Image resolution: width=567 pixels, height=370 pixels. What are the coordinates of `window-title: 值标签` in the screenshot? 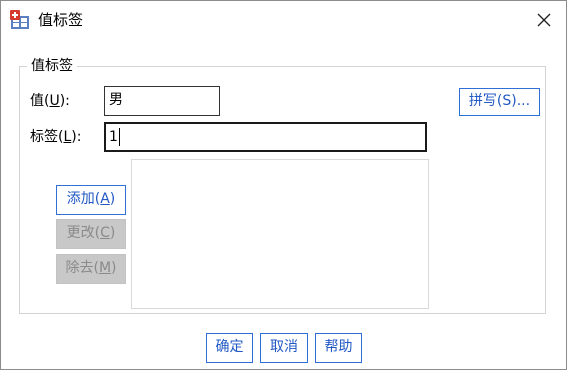 It's located at (61, 20).